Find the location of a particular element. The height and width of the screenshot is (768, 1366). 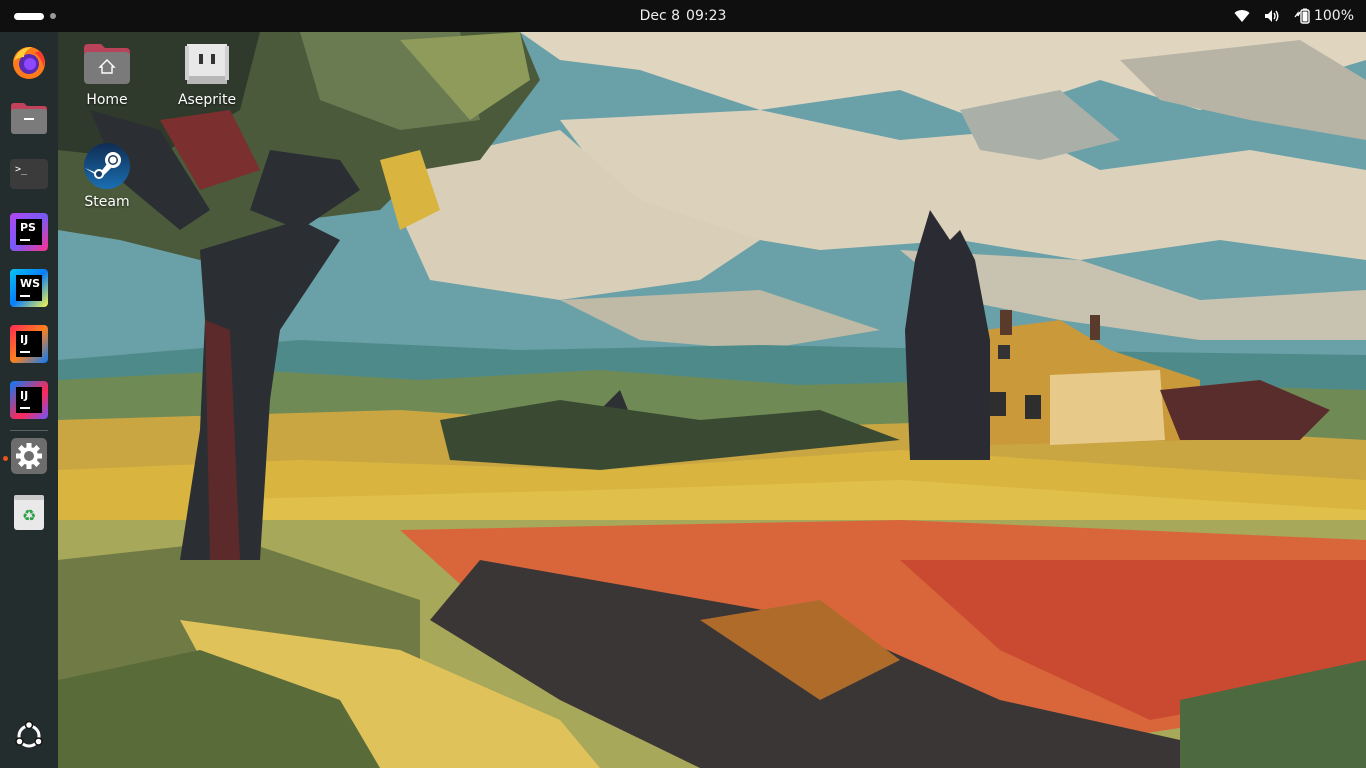

battery-percentage: 100% is located at coordinates (1333, 16).